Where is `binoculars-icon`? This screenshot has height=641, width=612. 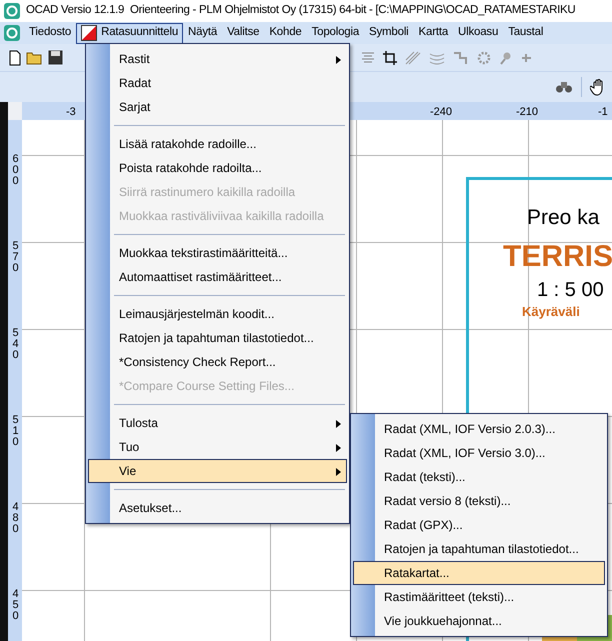
binoculars-icon is located at coordinates (564, 87).